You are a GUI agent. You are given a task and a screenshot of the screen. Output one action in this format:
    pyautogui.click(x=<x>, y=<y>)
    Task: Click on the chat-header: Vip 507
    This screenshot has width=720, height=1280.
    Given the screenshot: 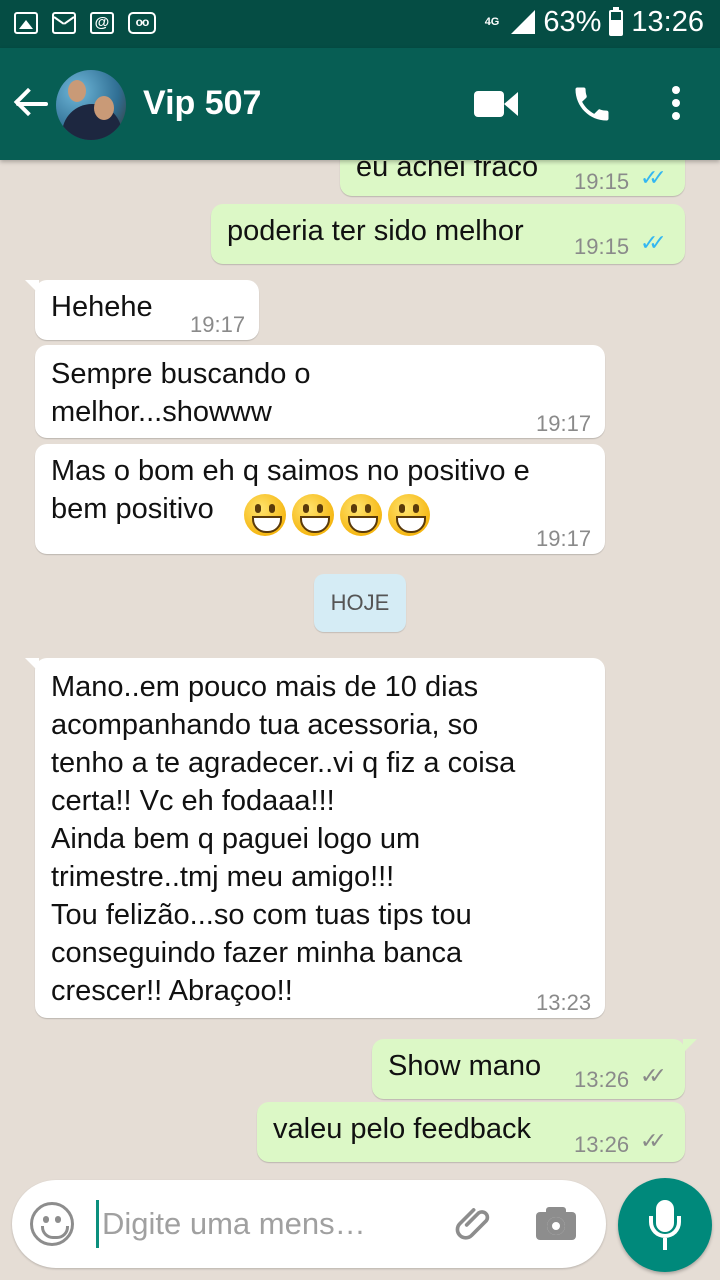 What is the action you would take?
    pyautogui.click(x=360, y=104)
    